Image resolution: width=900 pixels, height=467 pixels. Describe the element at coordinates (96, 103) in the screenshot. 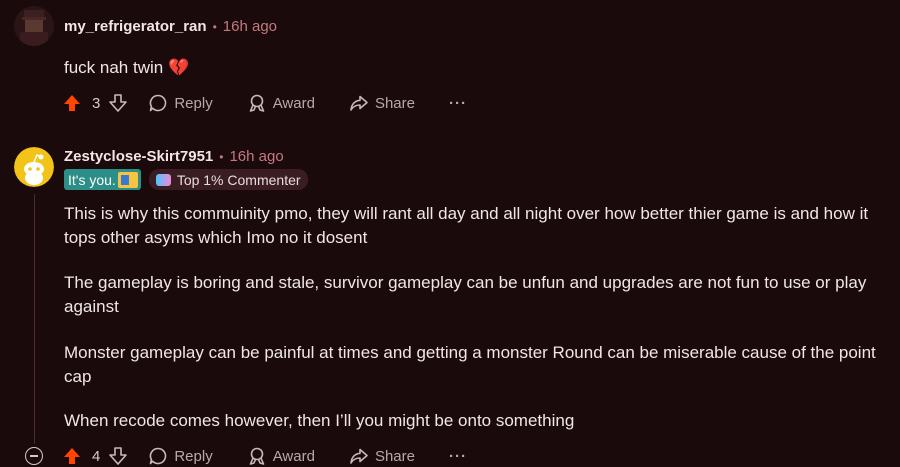

I see `vote-count: 3` at that location.